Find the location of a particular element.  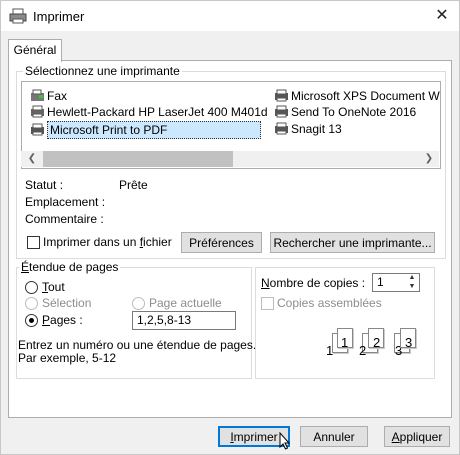

status-value: Prête is located at coordinates (133, 185).